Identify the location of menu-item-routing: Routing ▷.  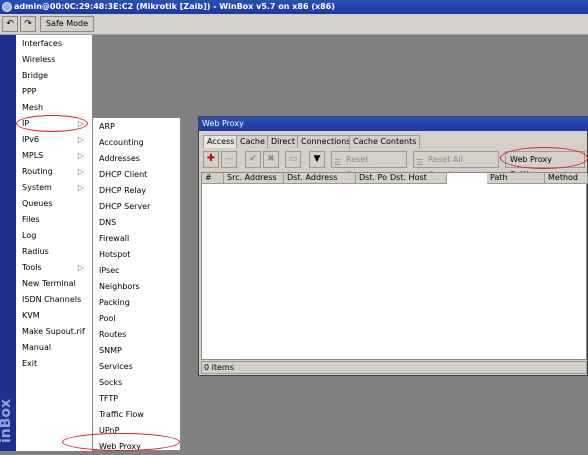
(54, 172).